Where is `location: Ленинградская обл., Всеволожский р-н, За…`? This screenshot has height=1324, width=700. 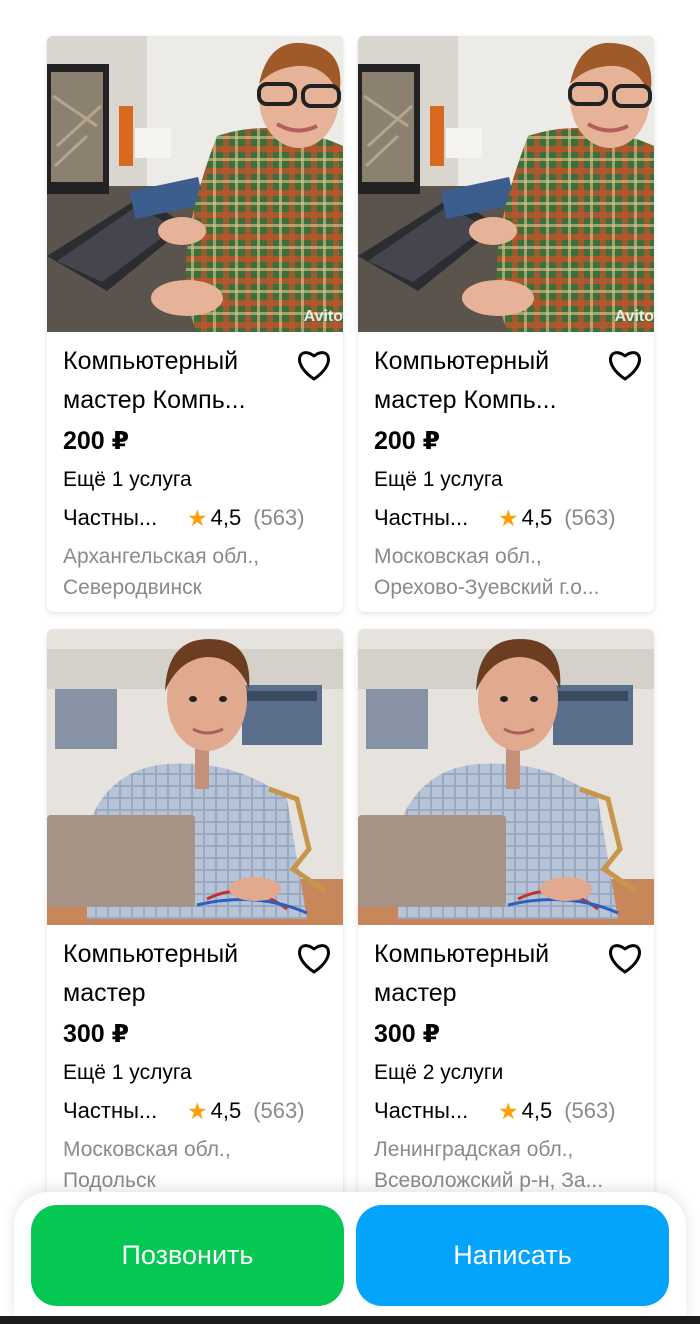 location: Ленинградская обл., Всеволожский р-н, За… is located at coordinates (506, 1165).